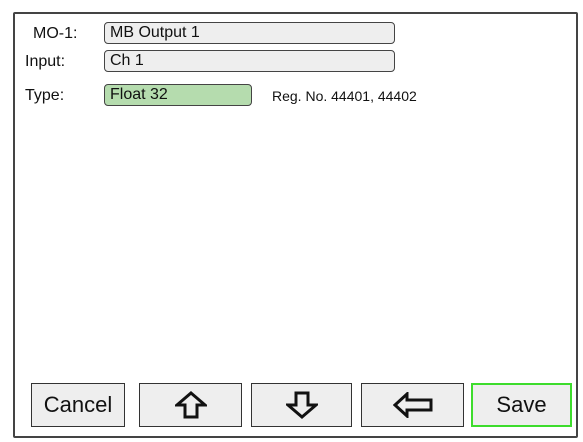  I want to click on cancel-button: Cancel, so click(78, 405).